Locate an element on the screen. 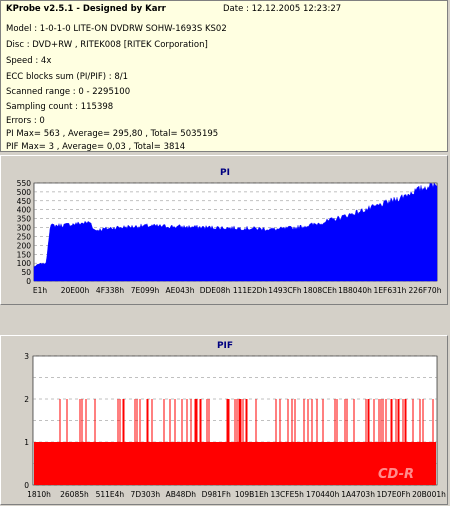 The height and width of the screenshot is (506, 450). pif-y-tick-label: 0 is located at coordinates (26, 485).